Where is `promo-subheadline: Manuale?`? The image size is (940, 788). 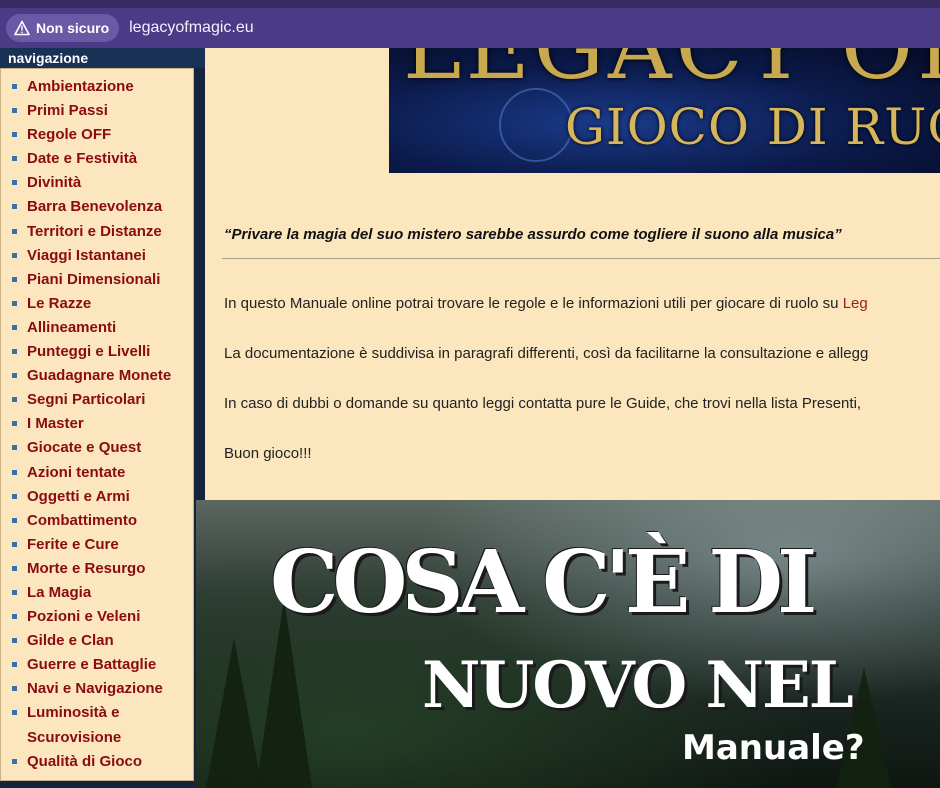 promo-subheadline: Manuale? is located at coordinates (773, 748).